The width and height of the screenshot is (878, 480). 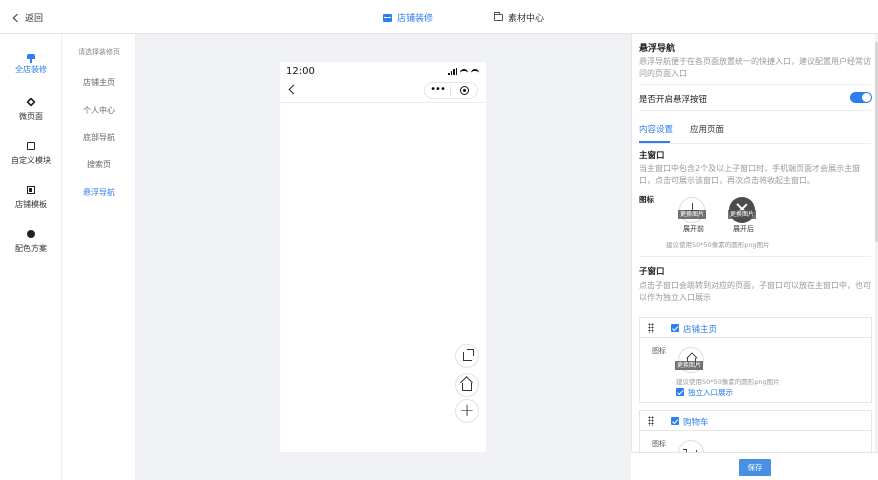 I want to click on sub-window-desc: 点击子窗口会跳转到对应的页面，子窗口可以放在主窗口中，也可以作为独立入口展示, so click(x=755, y=291).